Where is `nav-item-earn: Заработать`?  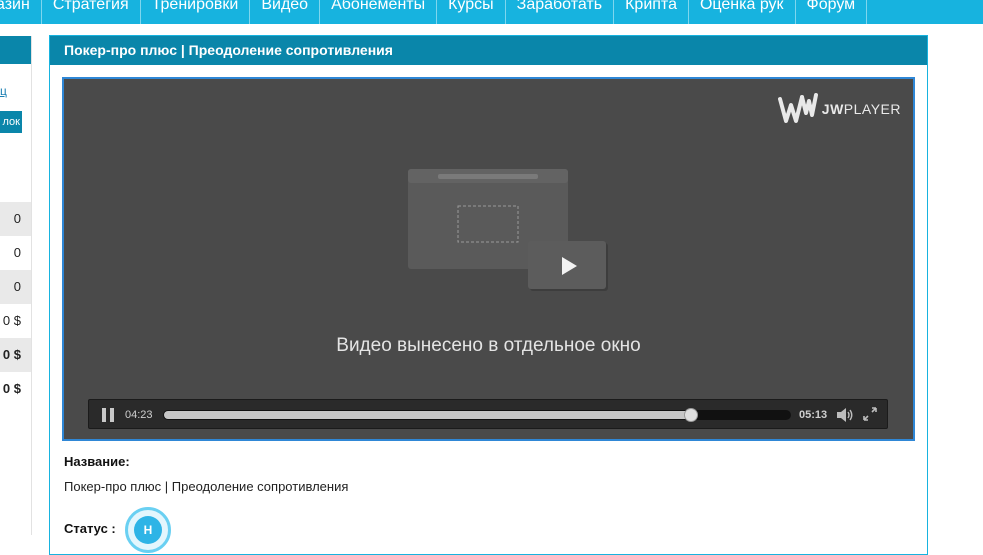 nav-item-earn: Заработать is located at coordinates (560, 12).